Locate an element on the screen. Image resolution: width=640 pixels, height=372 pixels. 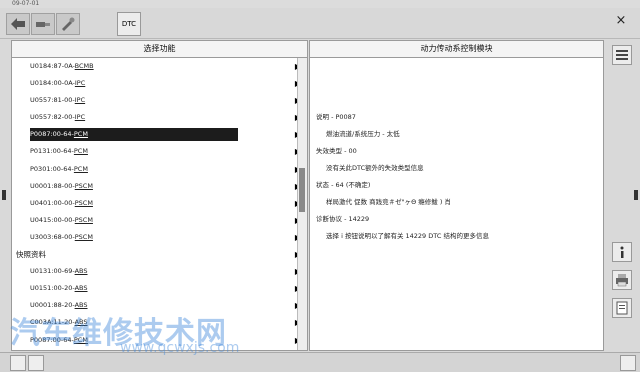
back-arrow-icon is located at coordinates (18, 24).